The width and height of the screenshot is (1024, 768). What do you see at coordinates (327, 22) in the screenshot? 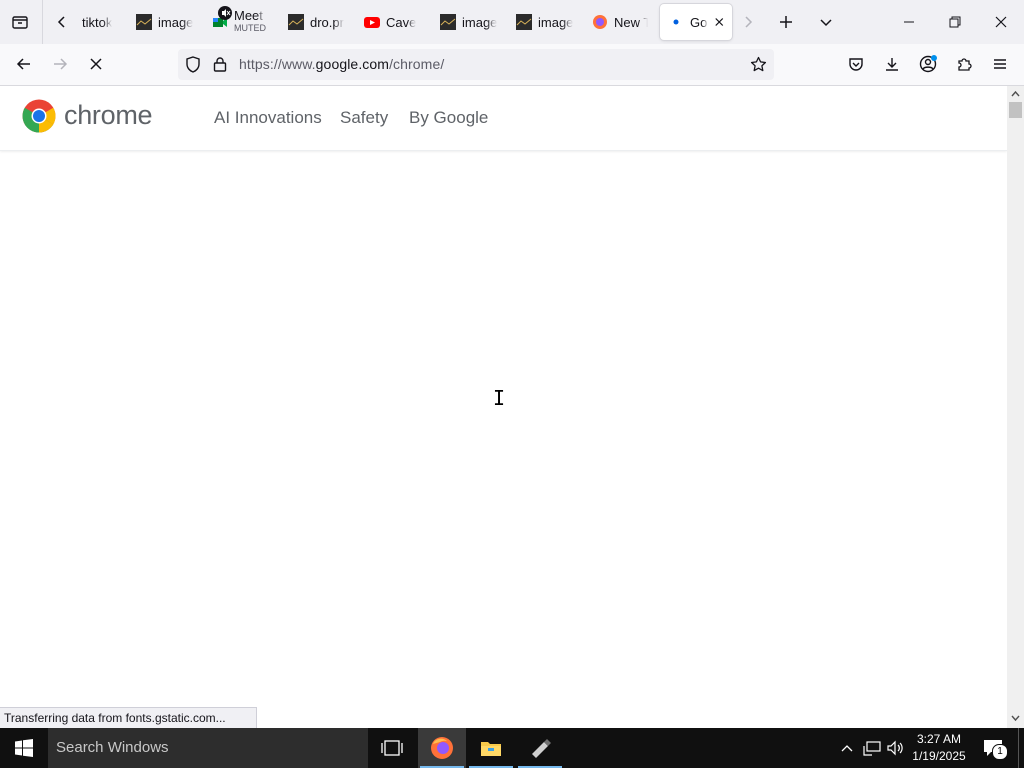
I see `tab-title: dro.pr` at bounding box center [327, 22].